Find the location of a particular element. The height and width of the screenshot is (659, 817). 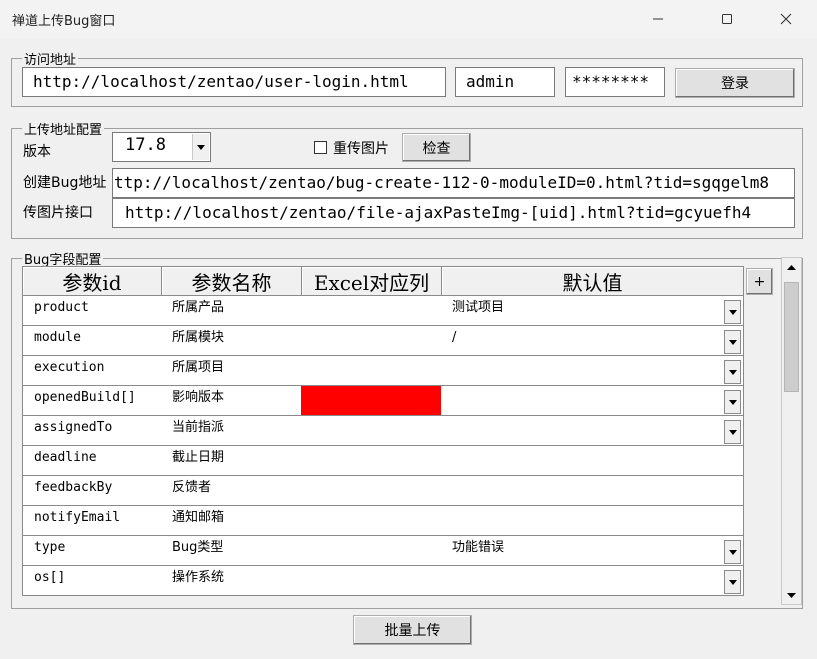

param-name-cell: 截止日期 is located at coordinates (231, 461).